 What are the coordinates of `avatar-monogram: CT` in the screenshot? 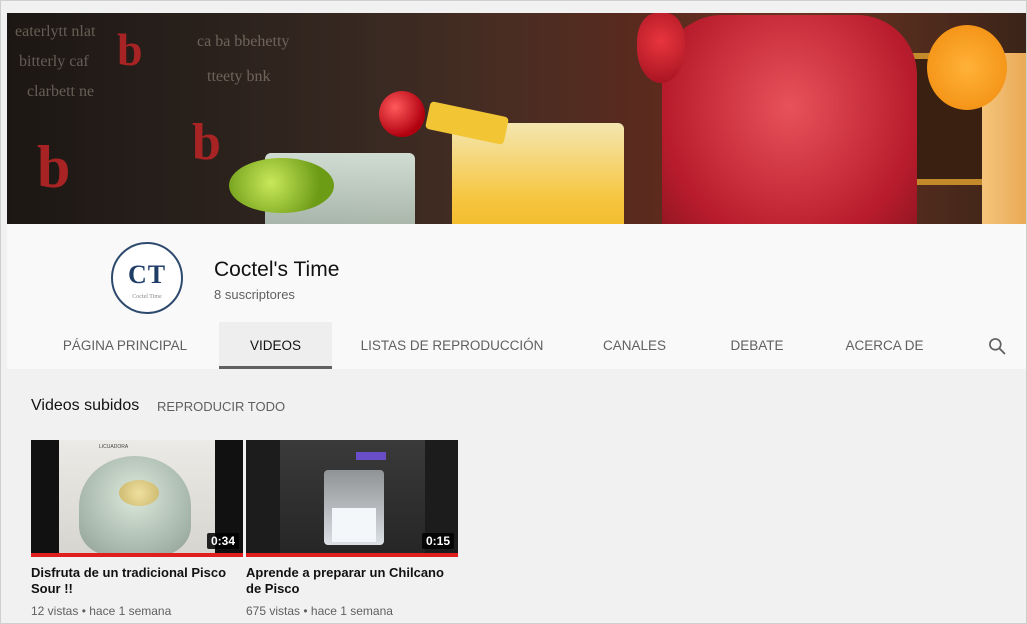 It's located at (147, 274).